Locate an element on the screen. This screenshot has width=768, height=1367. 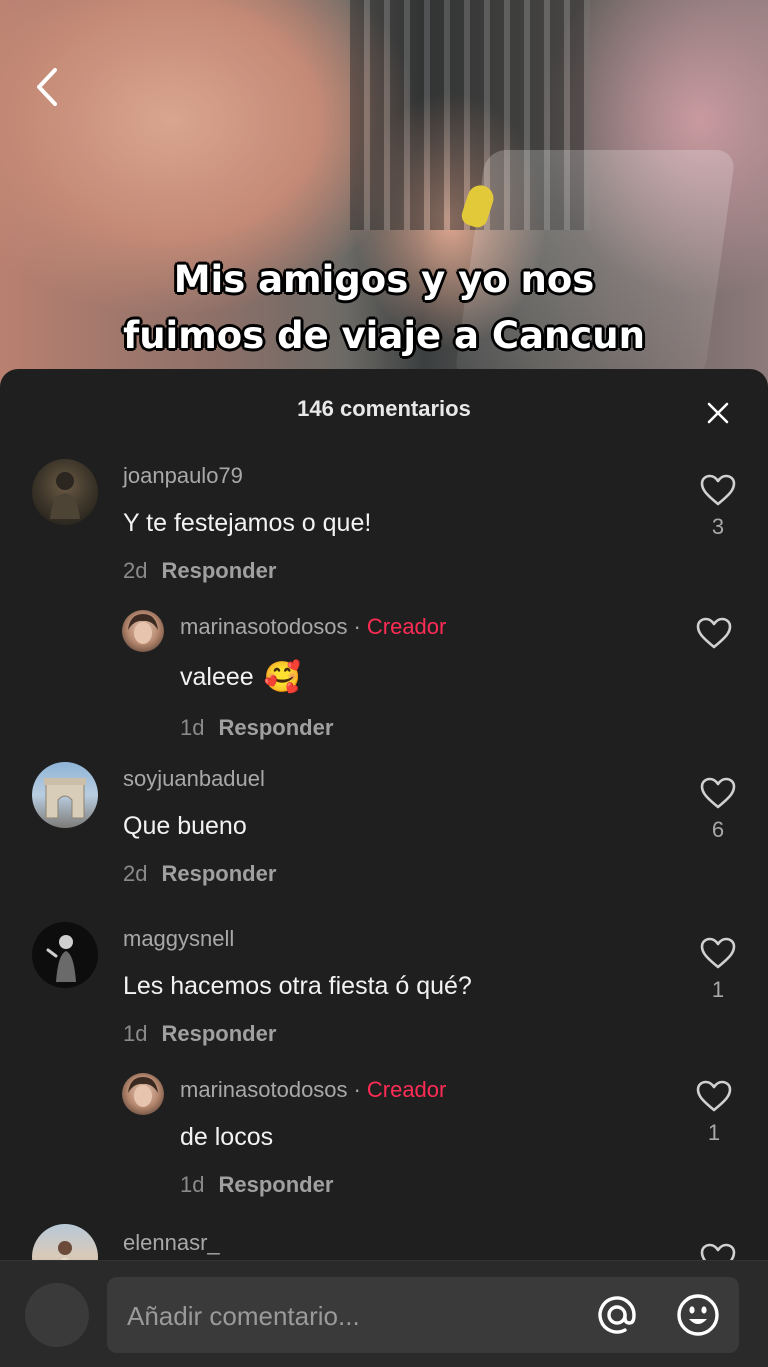
comment-username: maggysnell is located at coordinates (297, 939).